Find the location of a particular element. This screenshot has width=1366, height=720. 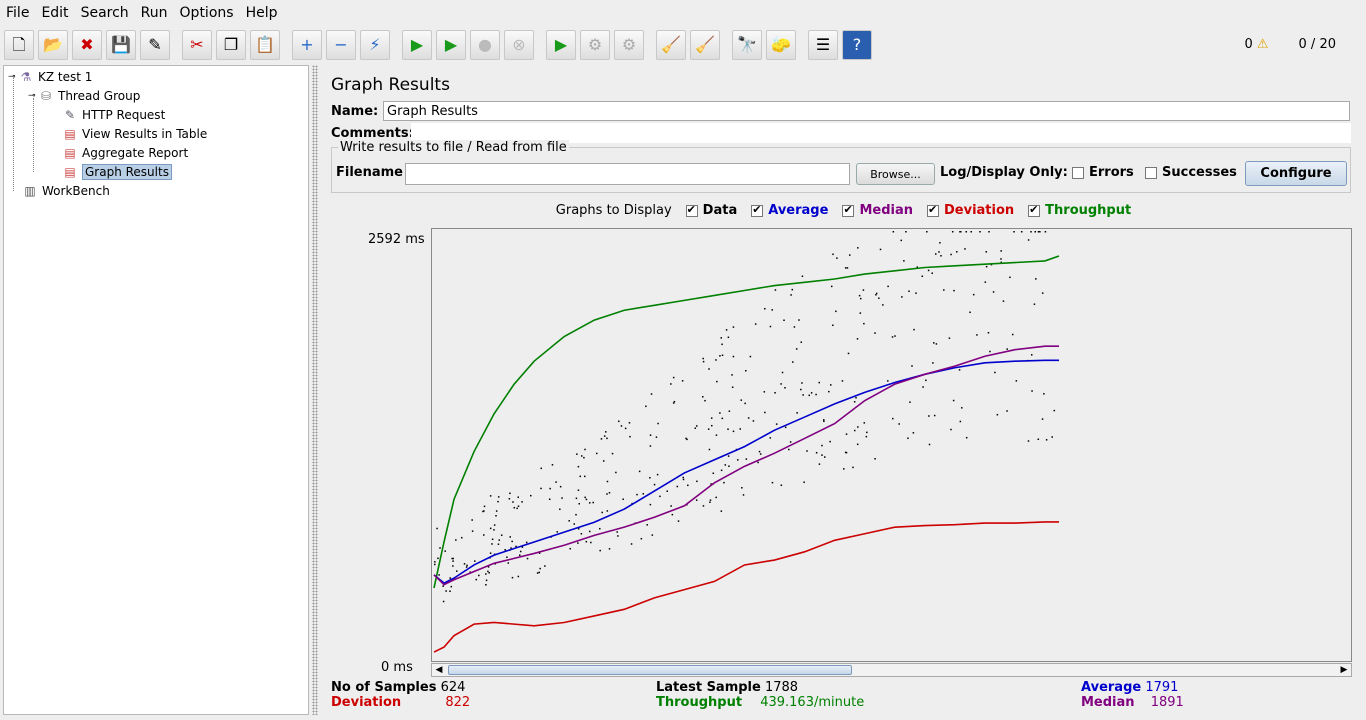

data-checkbox: Data is located at coordinates (711, 210).